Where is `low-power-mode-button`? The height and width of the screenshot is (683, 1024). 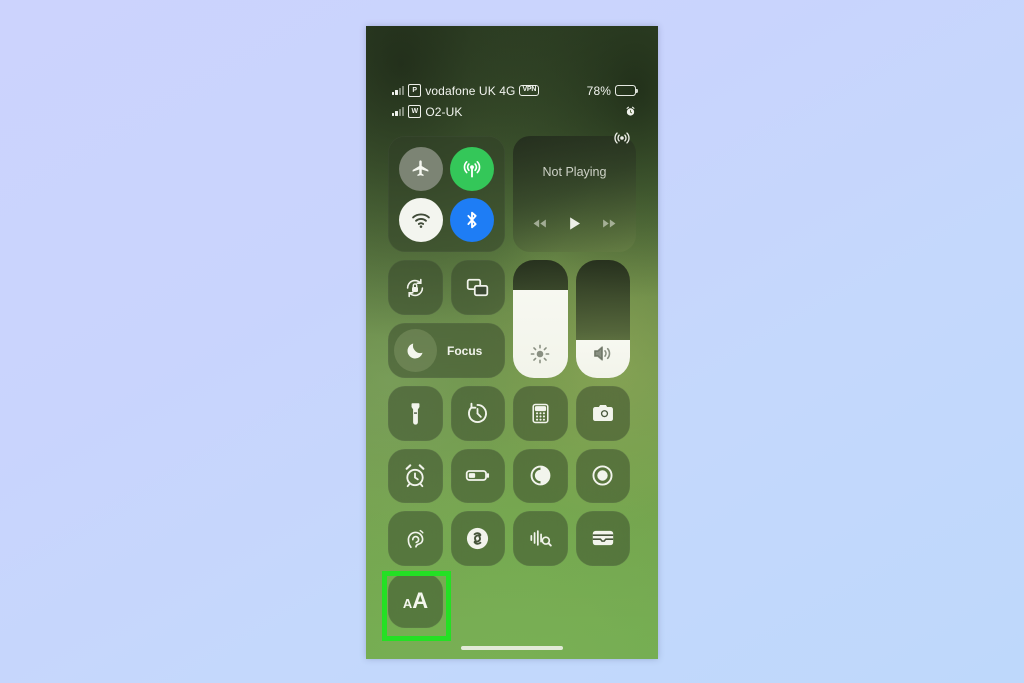 low-power-mode-button is located at coordinates (477, 475).